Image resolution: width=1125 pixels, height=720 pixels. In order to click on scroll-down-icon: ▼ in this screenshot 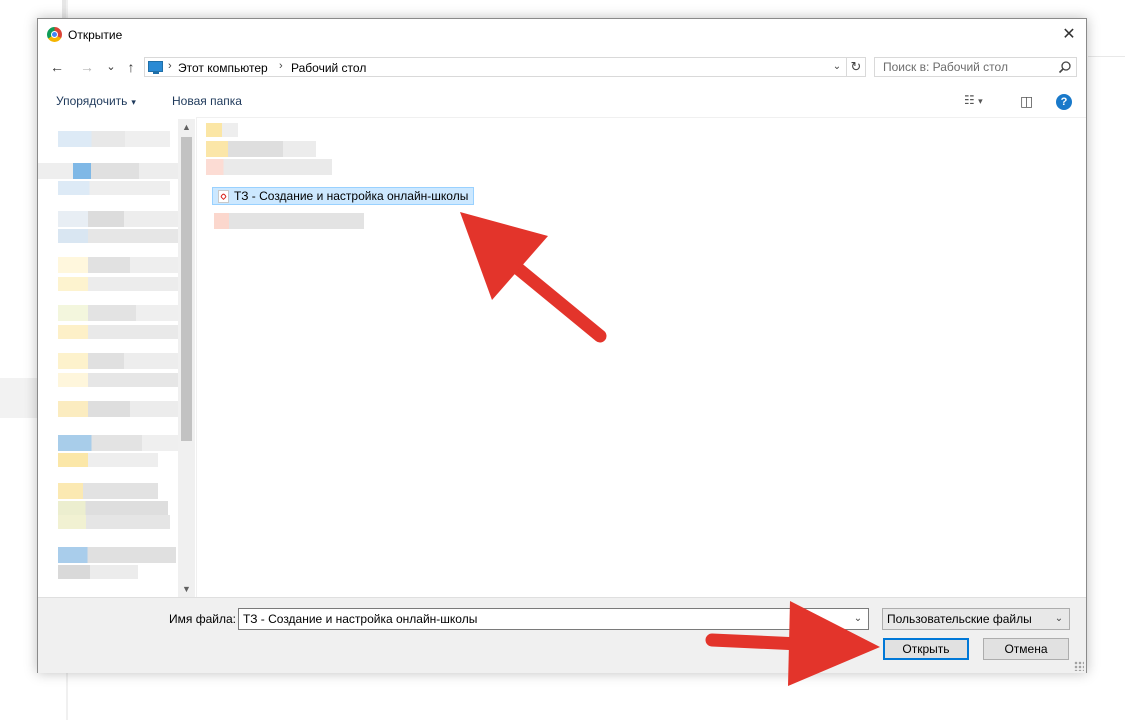, I will do `click(186, 589)`.